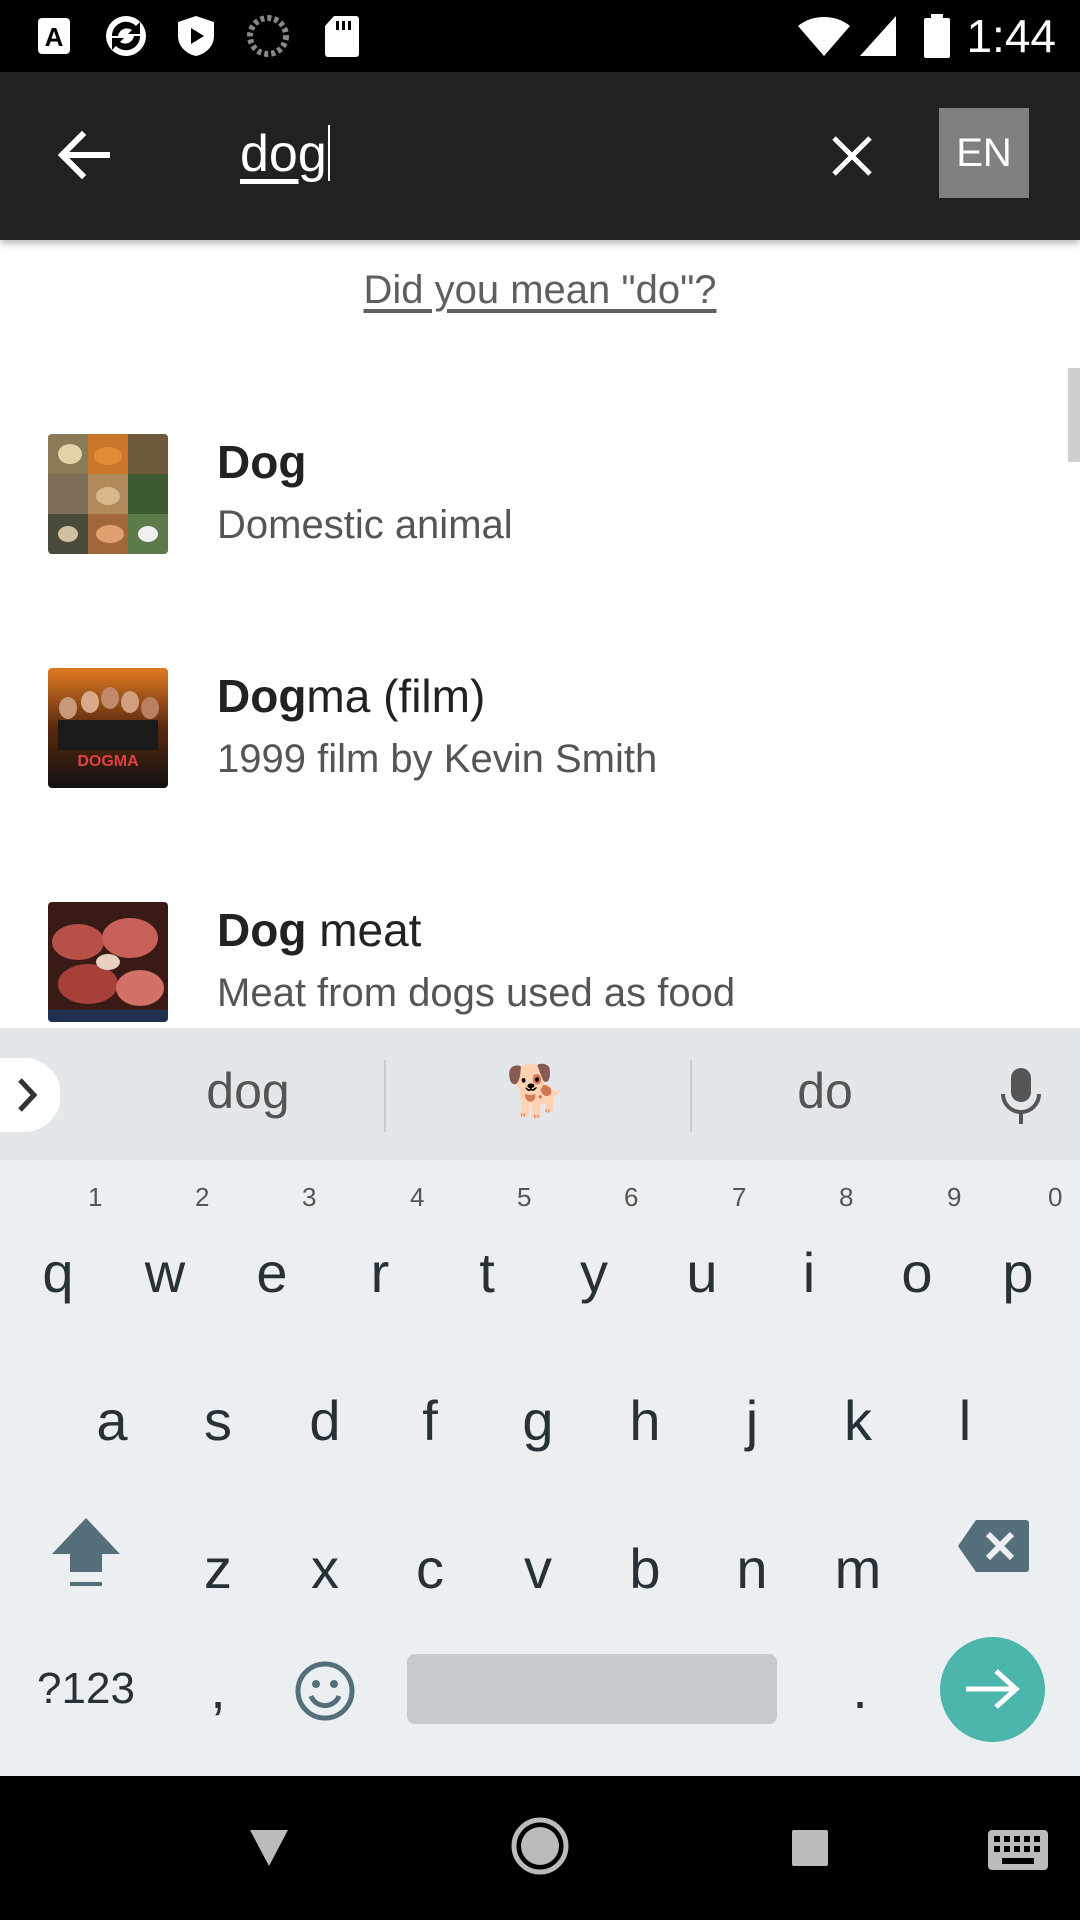  I want to click on enter-key, so click(992, 1689).